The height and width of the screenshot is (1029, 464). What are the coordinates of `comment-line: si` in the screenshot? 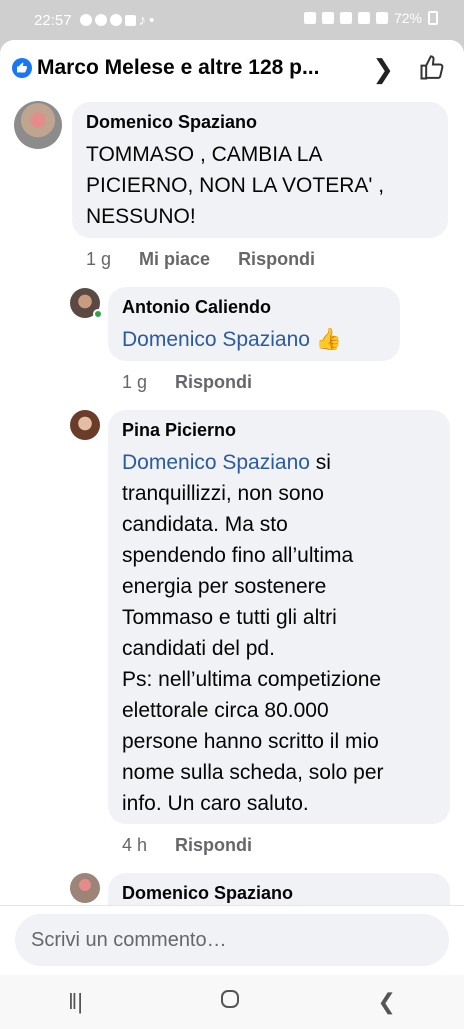 It's located at (320, 462).